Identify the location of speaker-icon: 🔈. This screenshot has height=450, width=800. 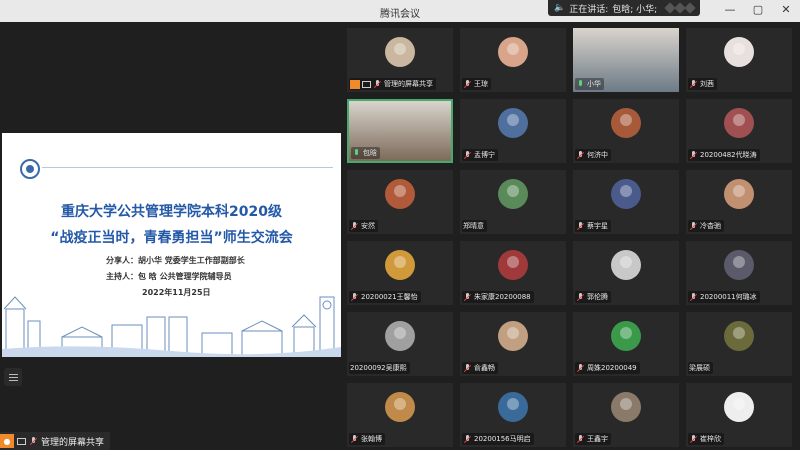
(560, 8).